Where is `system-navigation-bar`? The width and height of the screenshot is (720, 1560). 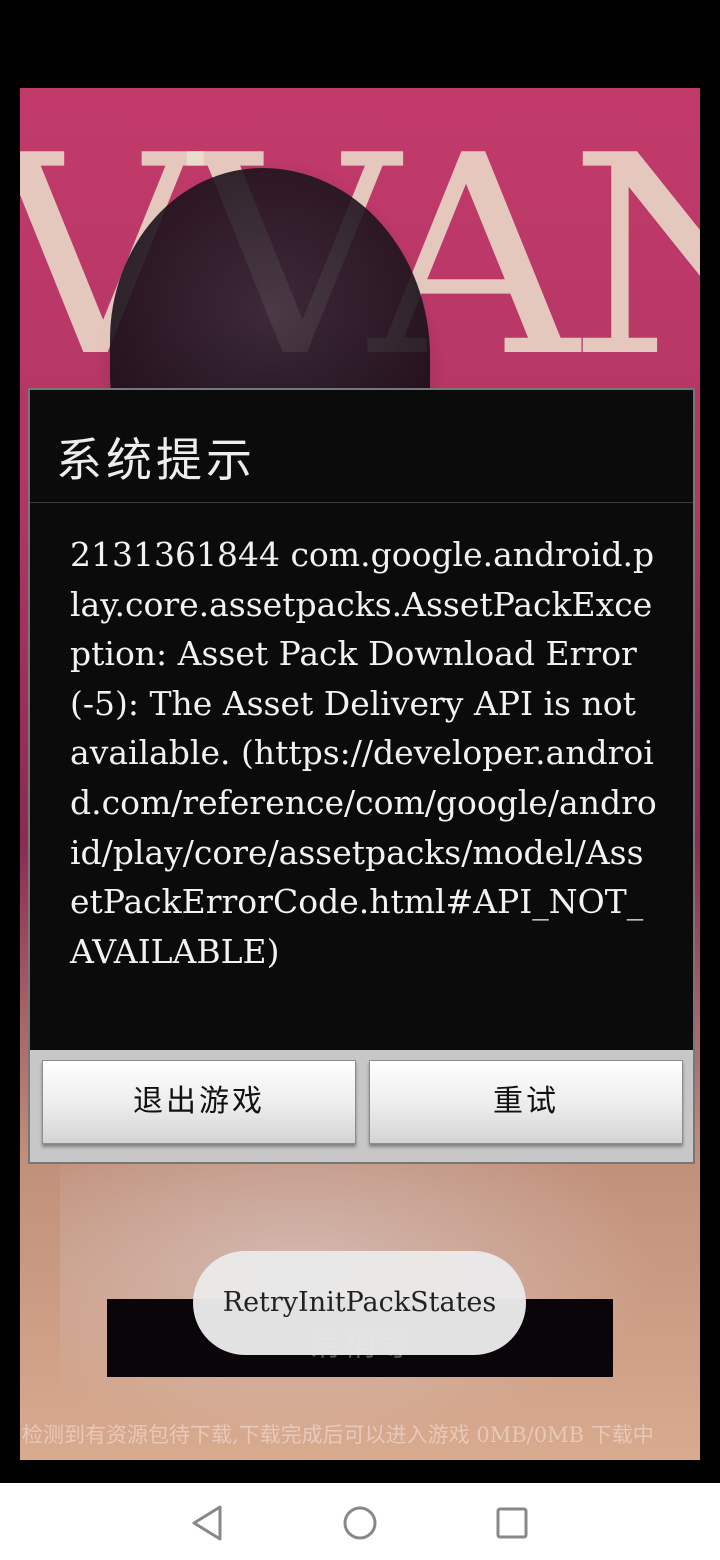
system-navigation-bar is located at coordinates (360, 1521).